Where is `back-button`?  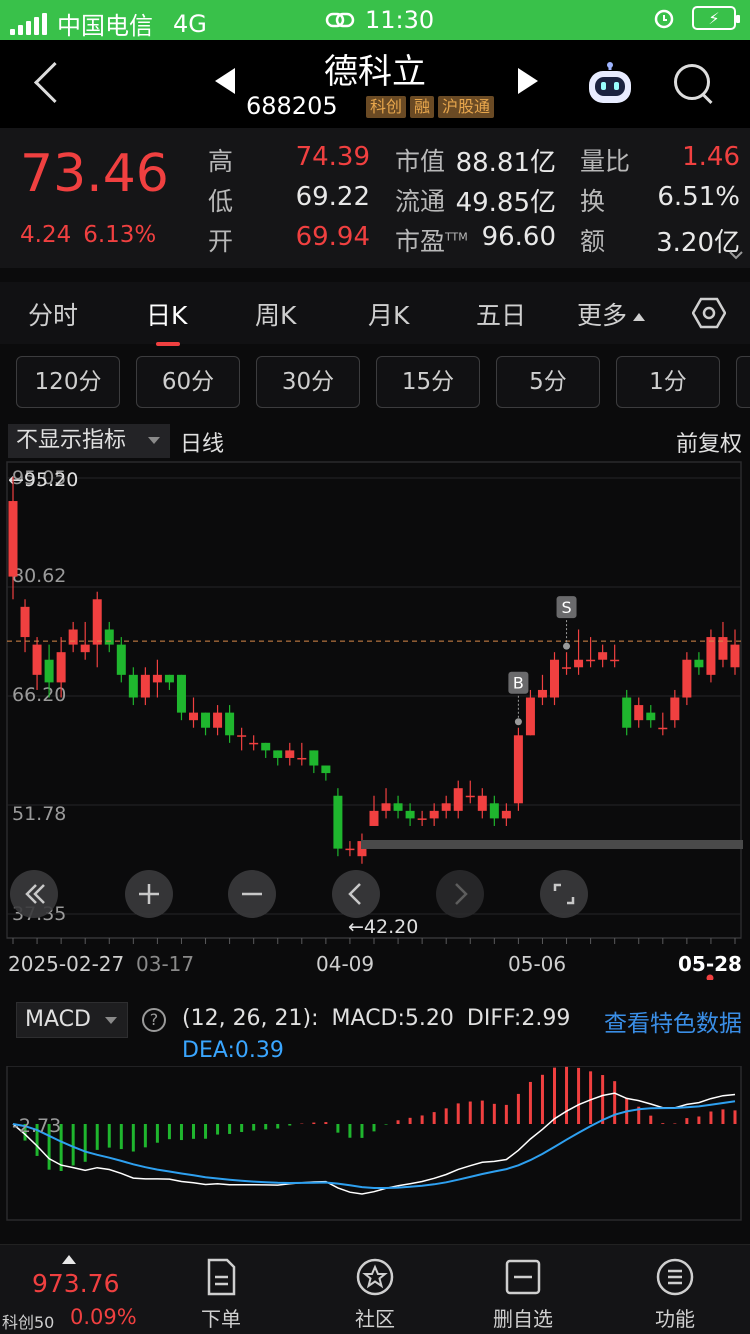 back-button is located at coordinates (50, 83).